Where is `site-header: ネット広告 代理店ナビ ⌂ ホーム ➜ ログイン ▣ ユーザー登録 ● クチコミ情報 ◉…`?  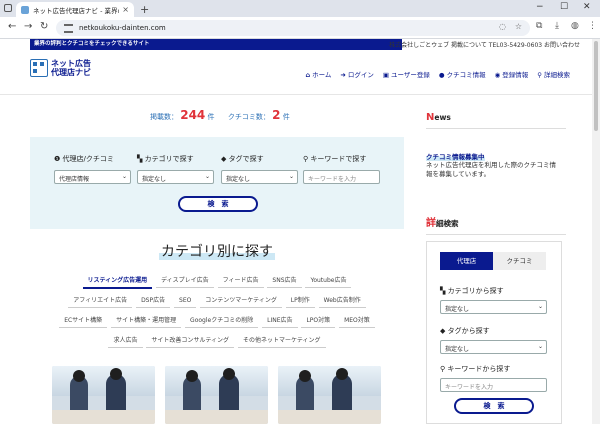 site-header: ネット広告 代理店ナビ ⌂ ホーム ➜ ログイン ▣ ユーザー登録 ● クチコミ情報 ◉… is located at coordinates (300, 74).